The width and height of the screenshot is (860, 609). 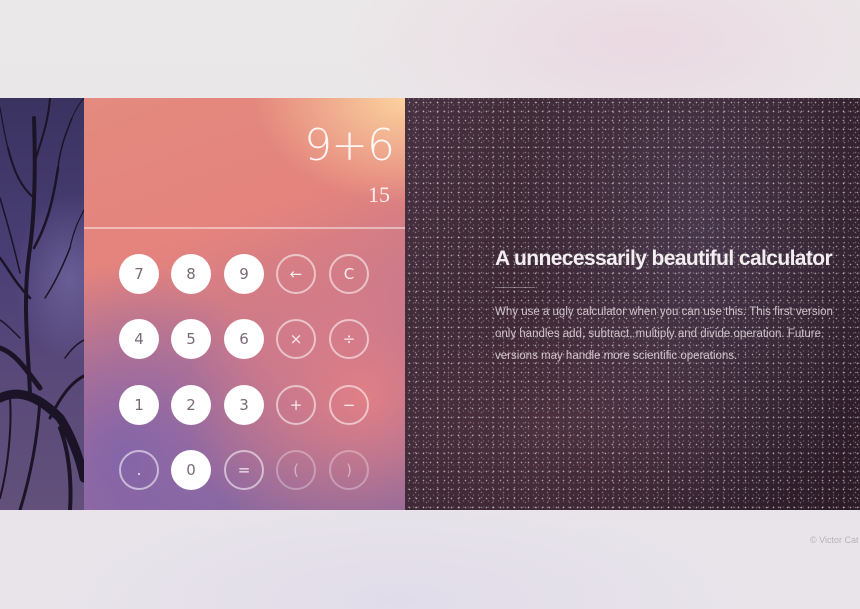 What do you see at coordinates (139, 405) in the screenshot?
I see `key-1: 1` at bounding box center [139, 405].